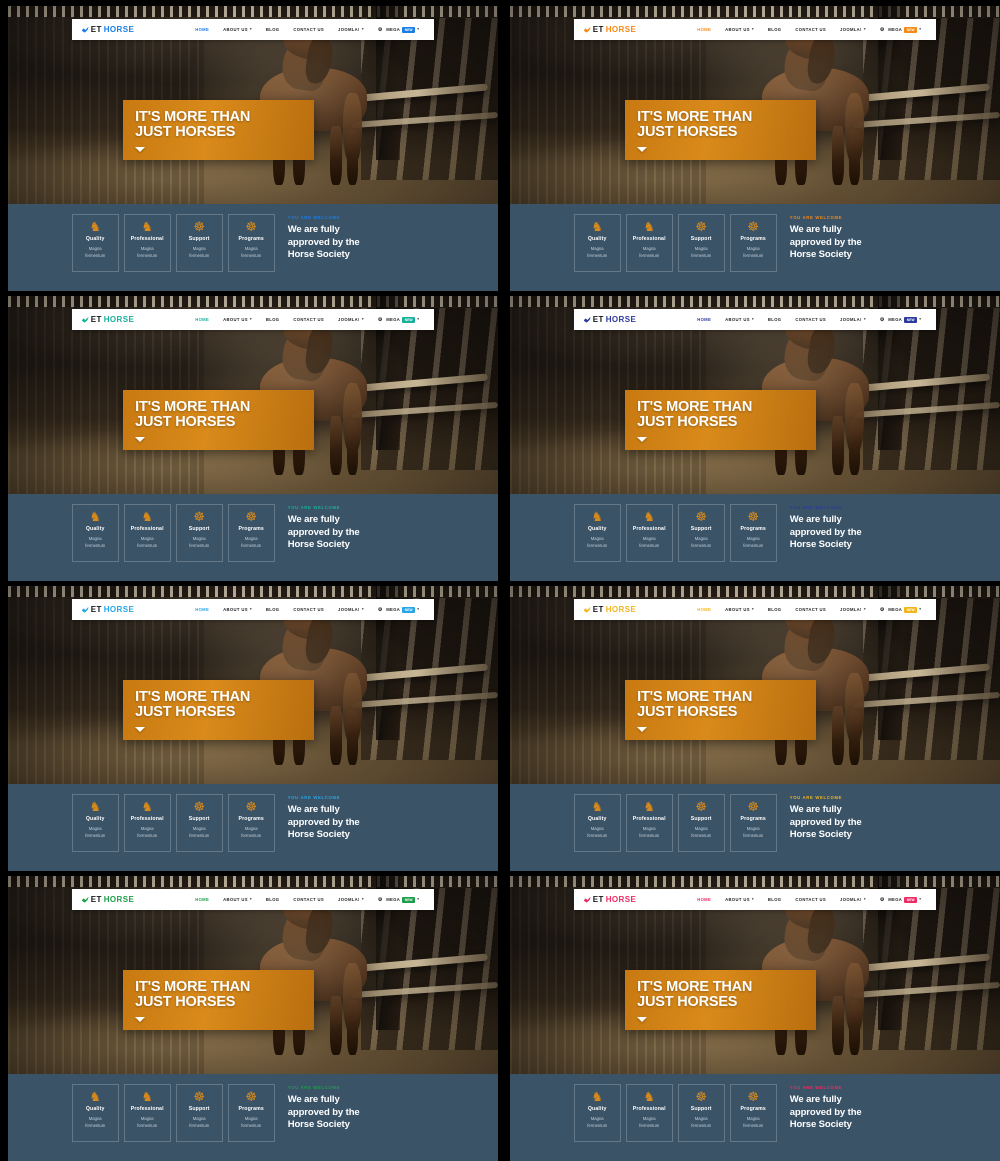  I want to click on feature-box-desc: fermentum, so click(95, 1125).